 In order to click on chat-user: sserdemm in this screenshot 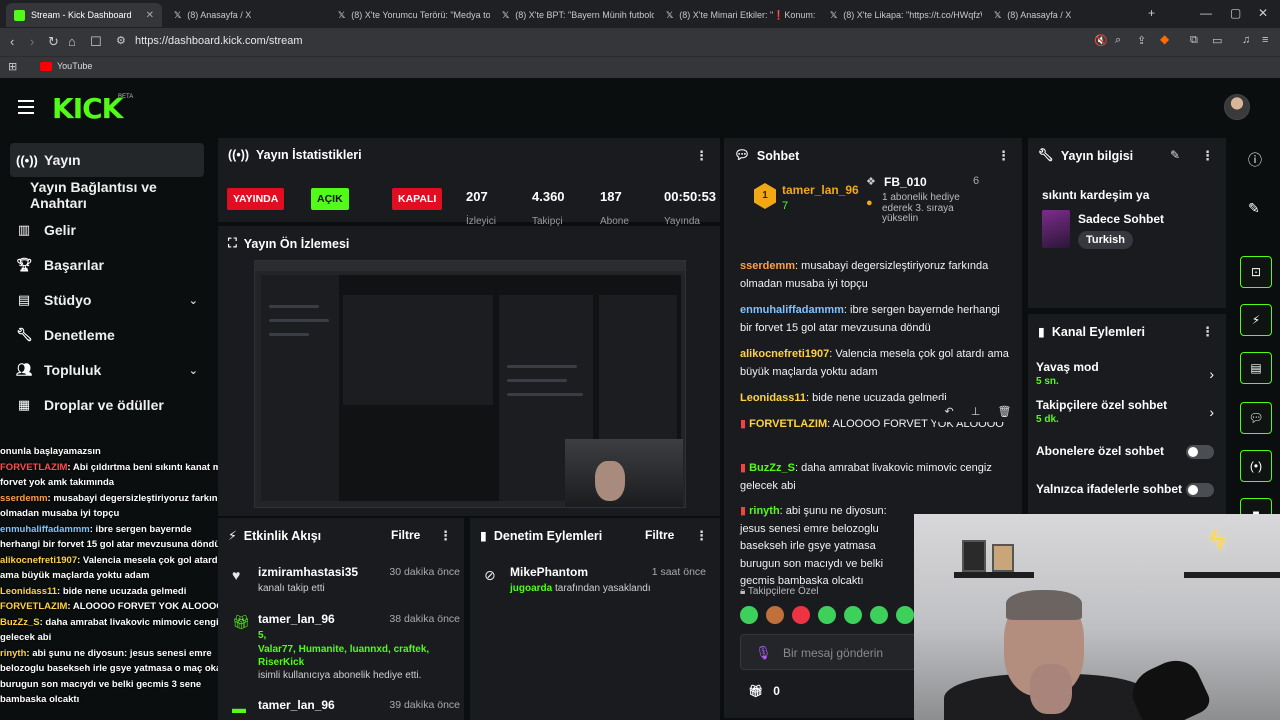, I will do `click(767, 266)`.